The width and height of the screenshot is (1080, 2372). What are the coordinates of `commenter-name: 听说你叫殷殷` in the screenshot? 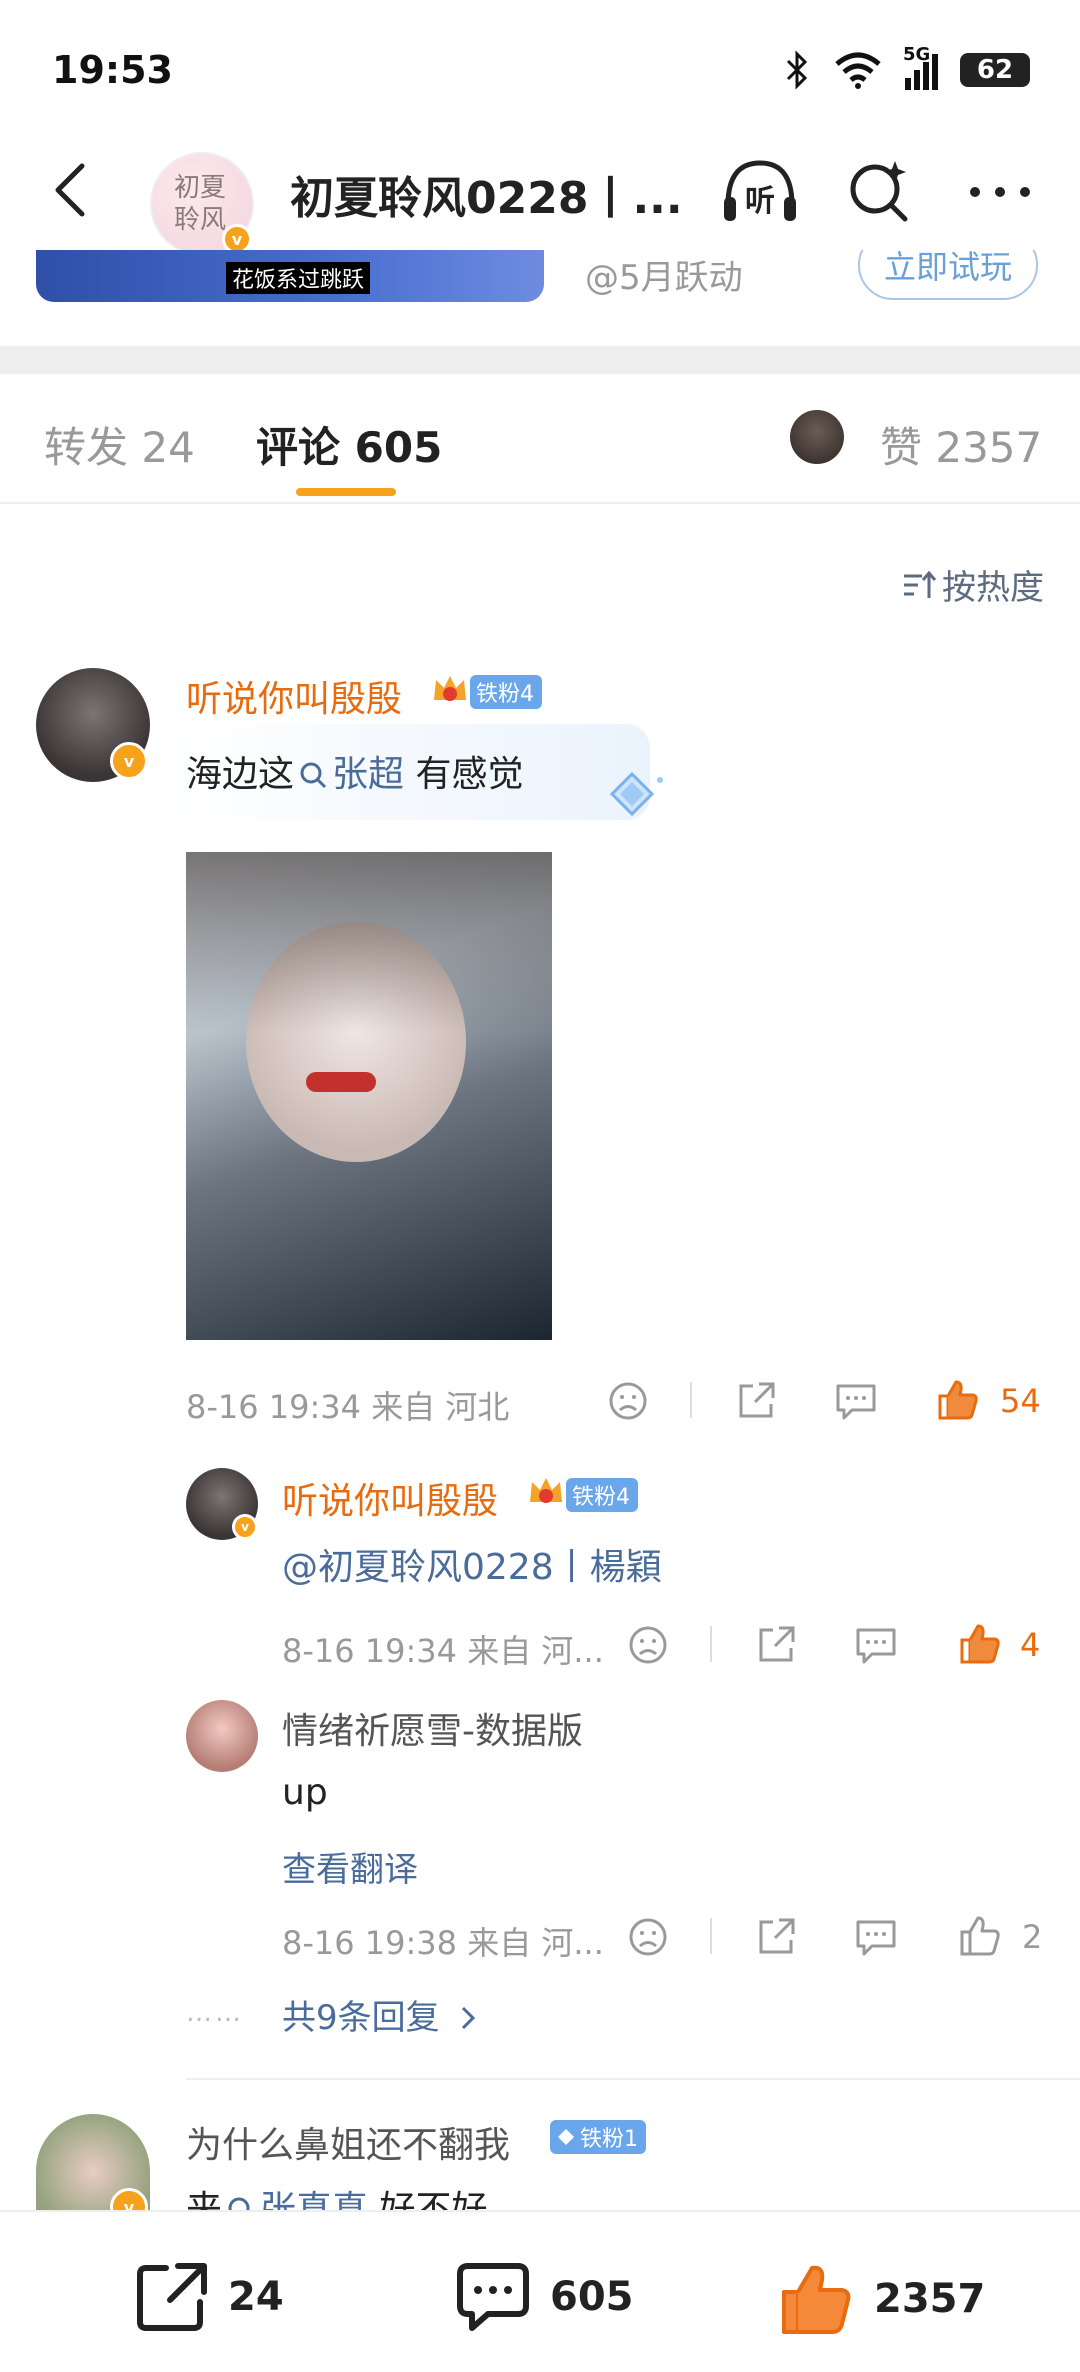 It's located at (294, 696).